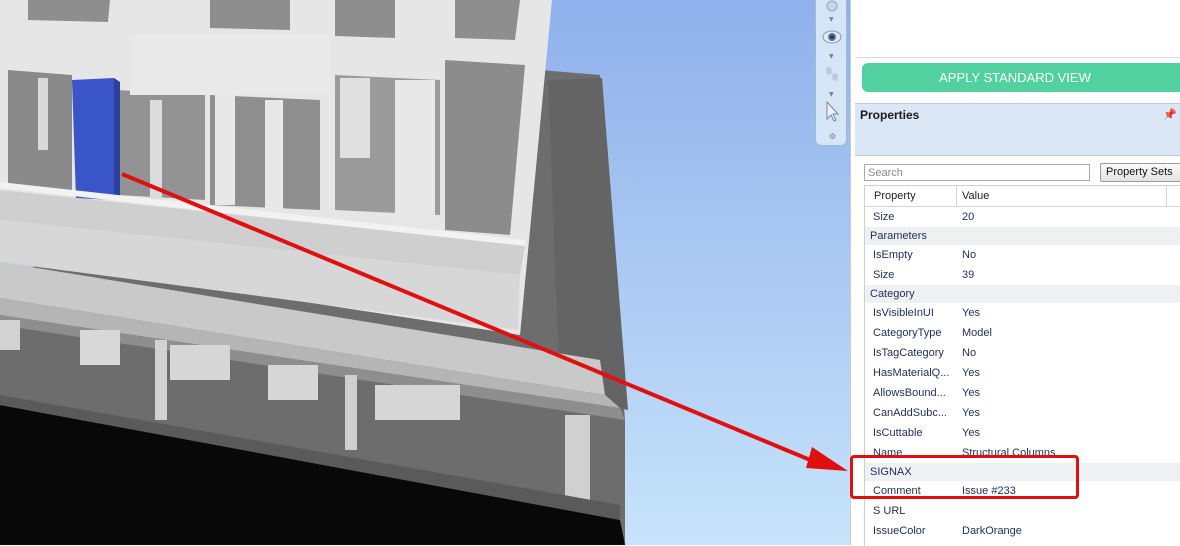 The height and width of the screenshot is (546, 1180). What do you see at coordinates (975, 196) in the screenshot?
I see `column-header-value: Value` at bounding box center [975, 196].